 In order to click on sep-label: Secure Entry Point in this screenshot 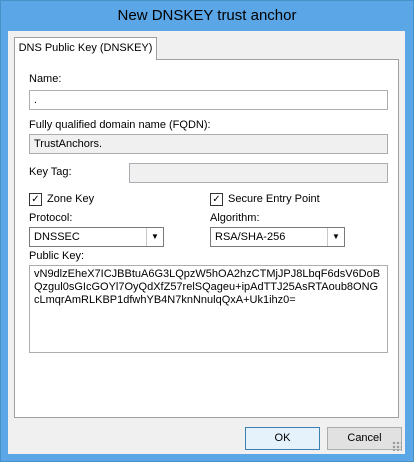, I will do `click(274, 199)`.